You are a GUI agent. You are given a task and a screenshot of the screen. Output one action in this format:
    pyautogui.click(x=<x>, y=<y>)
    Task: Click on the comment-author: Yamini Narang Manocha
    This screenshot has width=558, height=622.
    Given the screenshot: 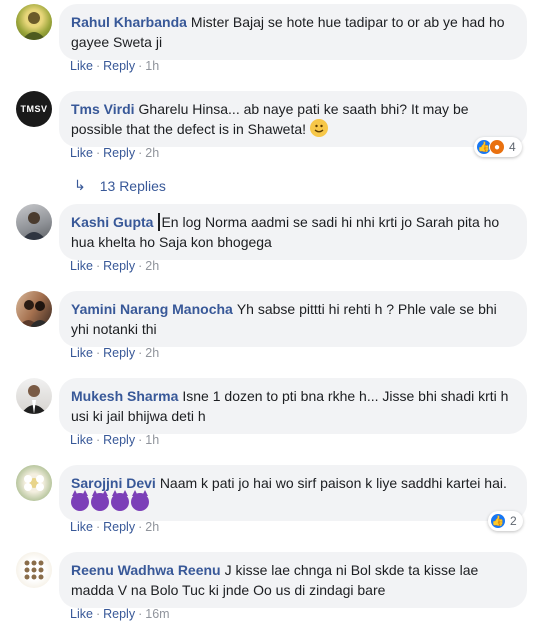 What is the action you would take?
    pyautogui.click(x=152, y=309)
    